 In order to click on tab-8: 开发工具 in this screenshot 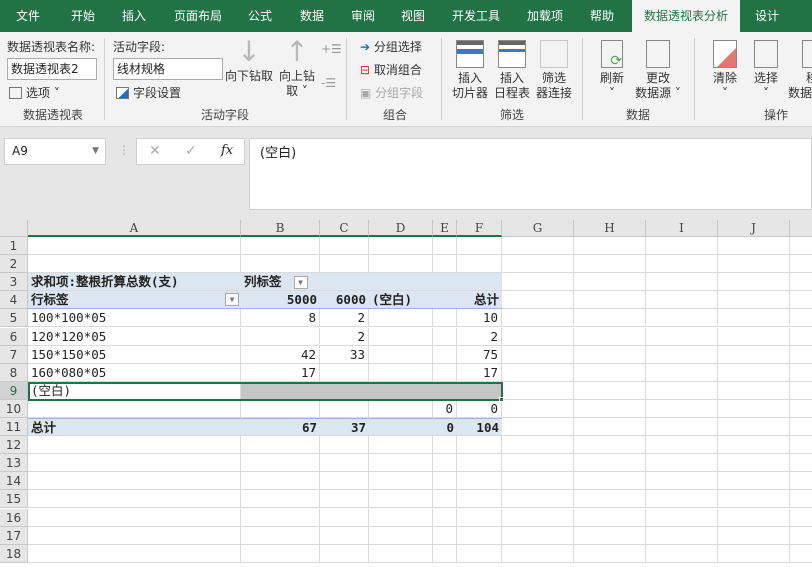, I will do `click(476, 16)`.